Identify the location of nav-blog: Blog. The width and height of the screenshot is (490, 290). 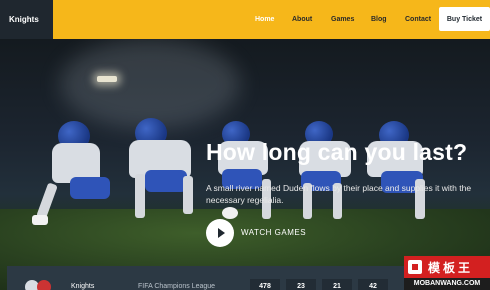
(379, 19).